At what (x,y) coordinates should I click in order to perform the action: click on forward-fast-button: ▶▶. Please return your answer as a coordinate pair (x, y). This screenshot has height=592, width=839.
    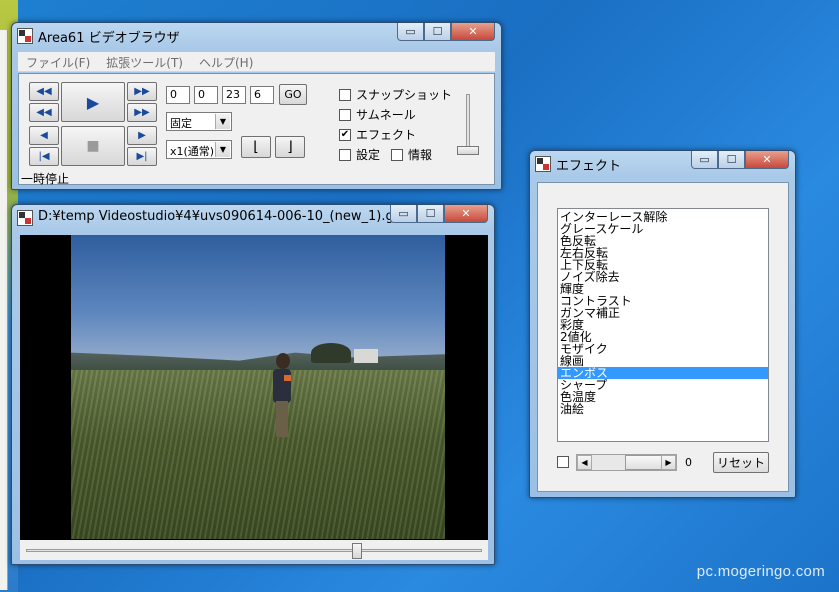
    Looking at the image, I should click on (142, 91).